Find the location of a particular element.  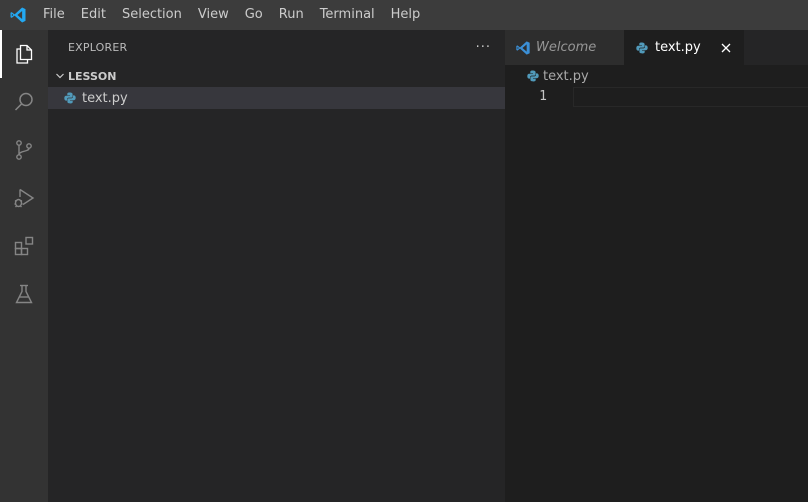

activity-bar is located at coordinates (24, 266).